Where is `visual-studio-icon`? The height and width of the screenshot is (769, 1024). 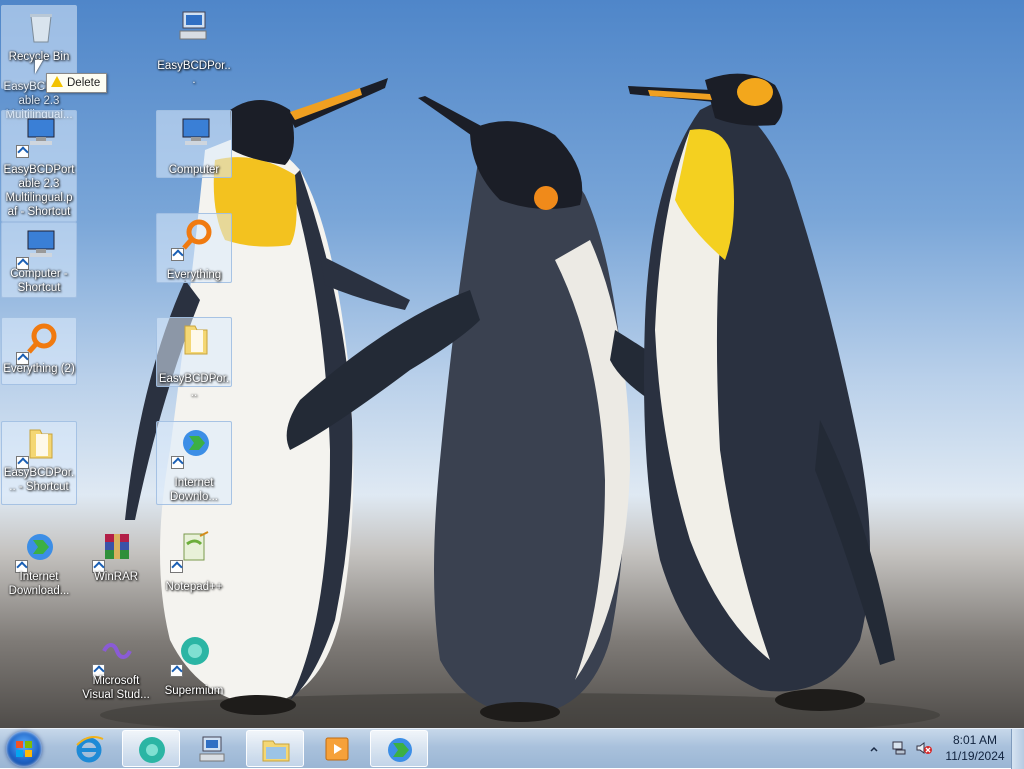 visual-studio-icon is located at coordinates (117, 651).